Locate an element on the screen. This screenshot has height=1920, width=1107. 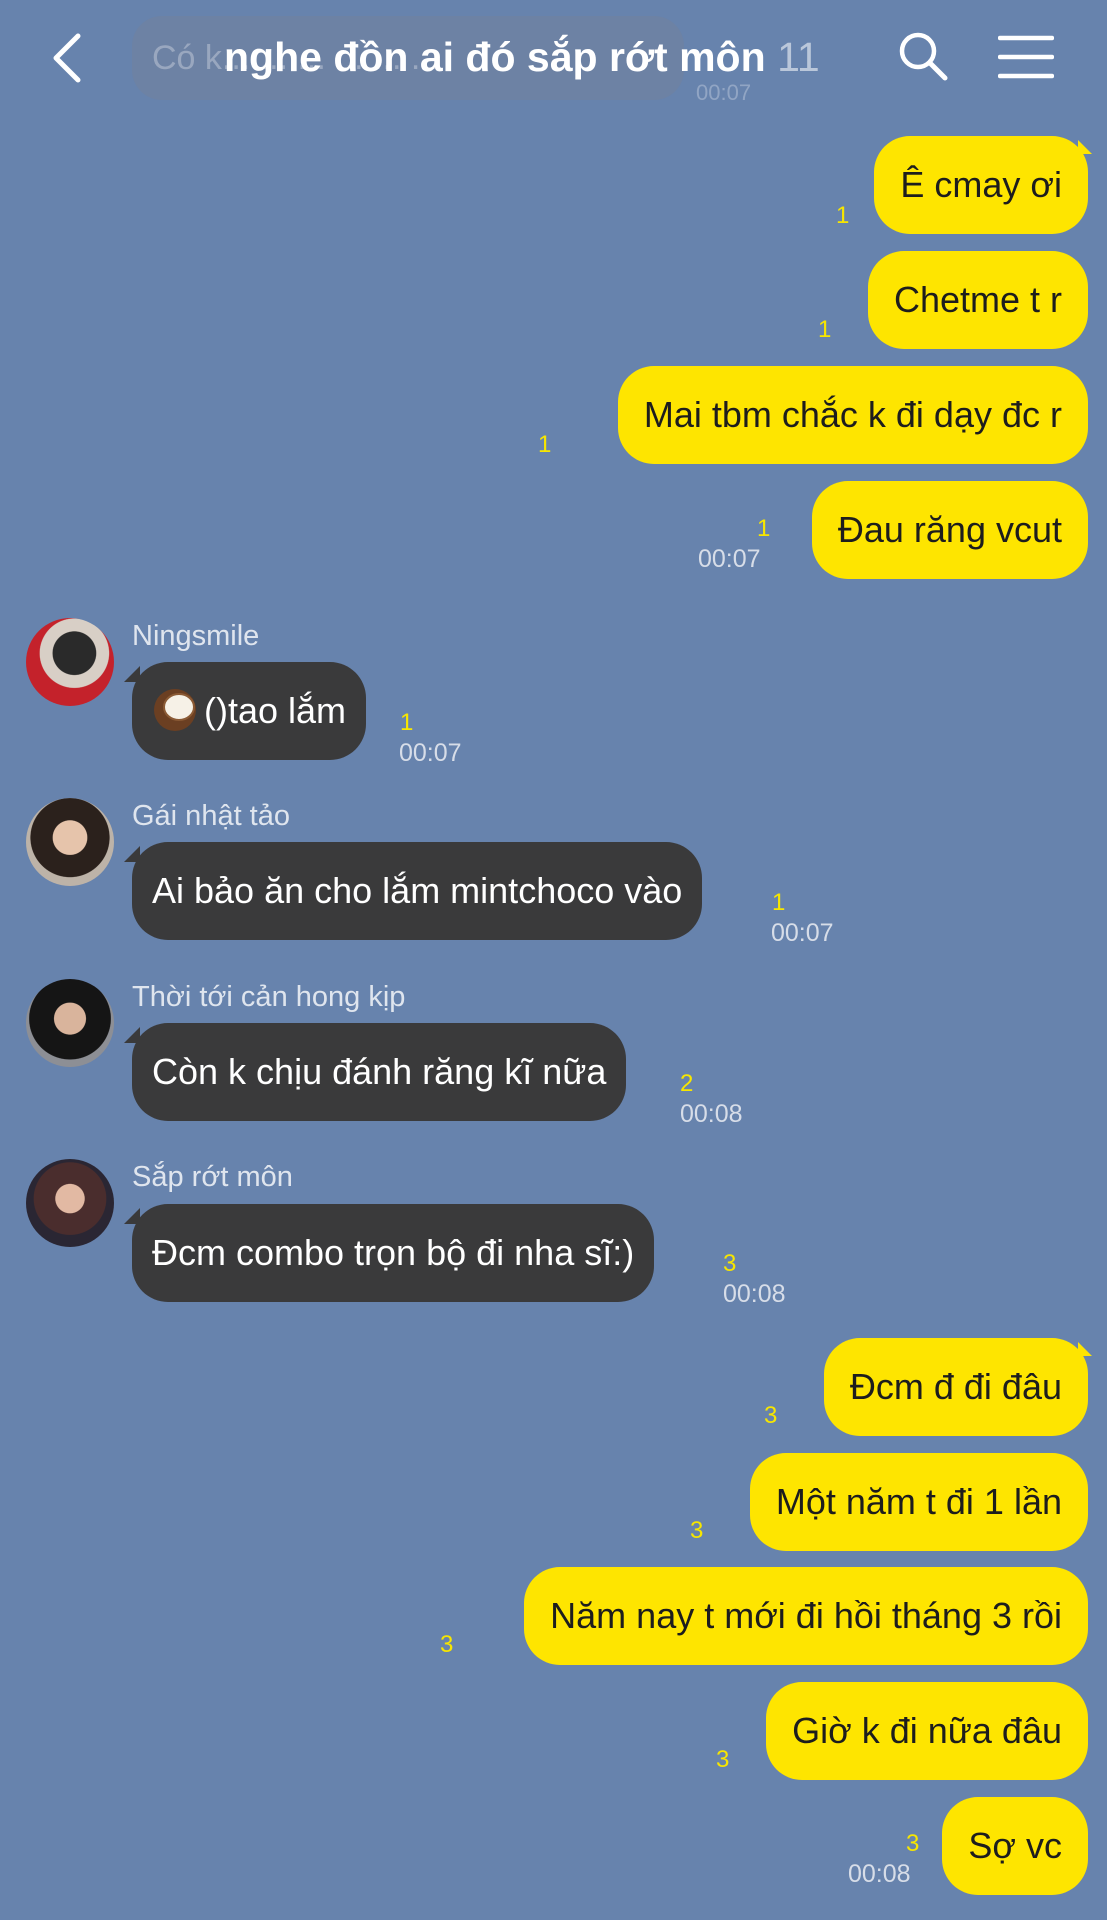
hamburger-menu-icon is located at coordinates (1026, 57).